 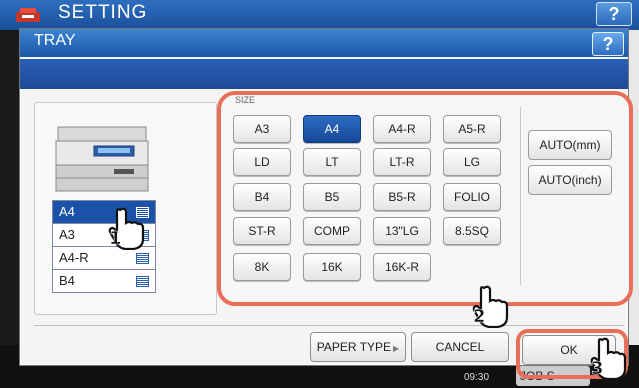 I want to click on size-button-b5: B5, so click(x=332, y=197).